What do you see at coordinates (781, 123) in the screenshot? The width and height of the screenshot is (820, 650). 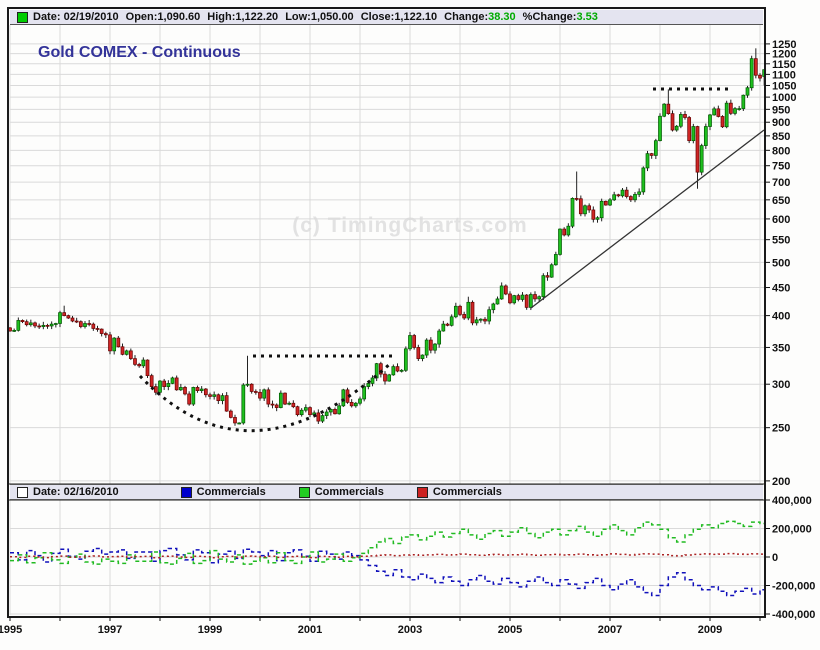 I see `tick-label: 900` at bounding box center [781, 123].